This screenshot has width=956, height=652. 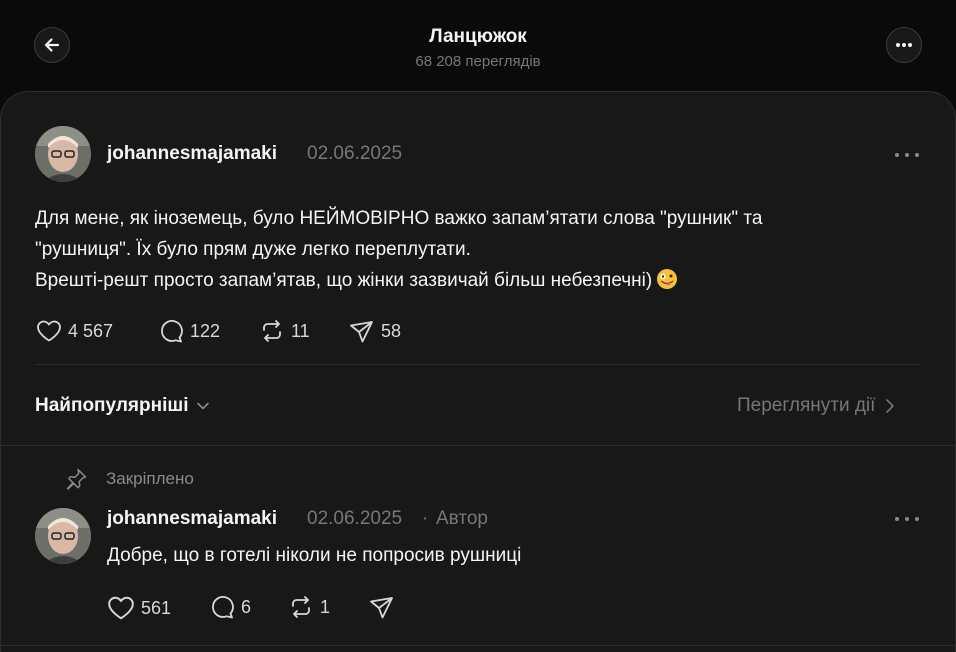 I want to click on reply-comment-button: 6, so click(x=230, y=607).